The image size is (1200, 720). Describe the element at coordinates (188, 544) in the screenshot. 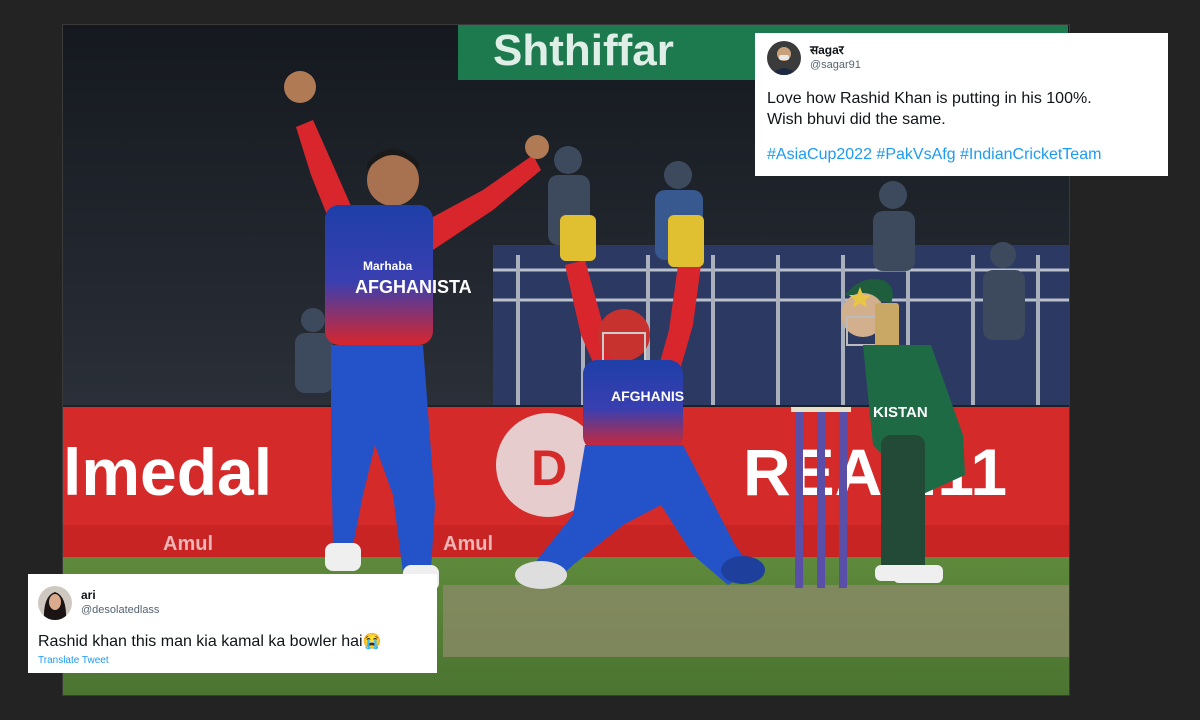

I see `board-small-text-1: Amul` at that location.